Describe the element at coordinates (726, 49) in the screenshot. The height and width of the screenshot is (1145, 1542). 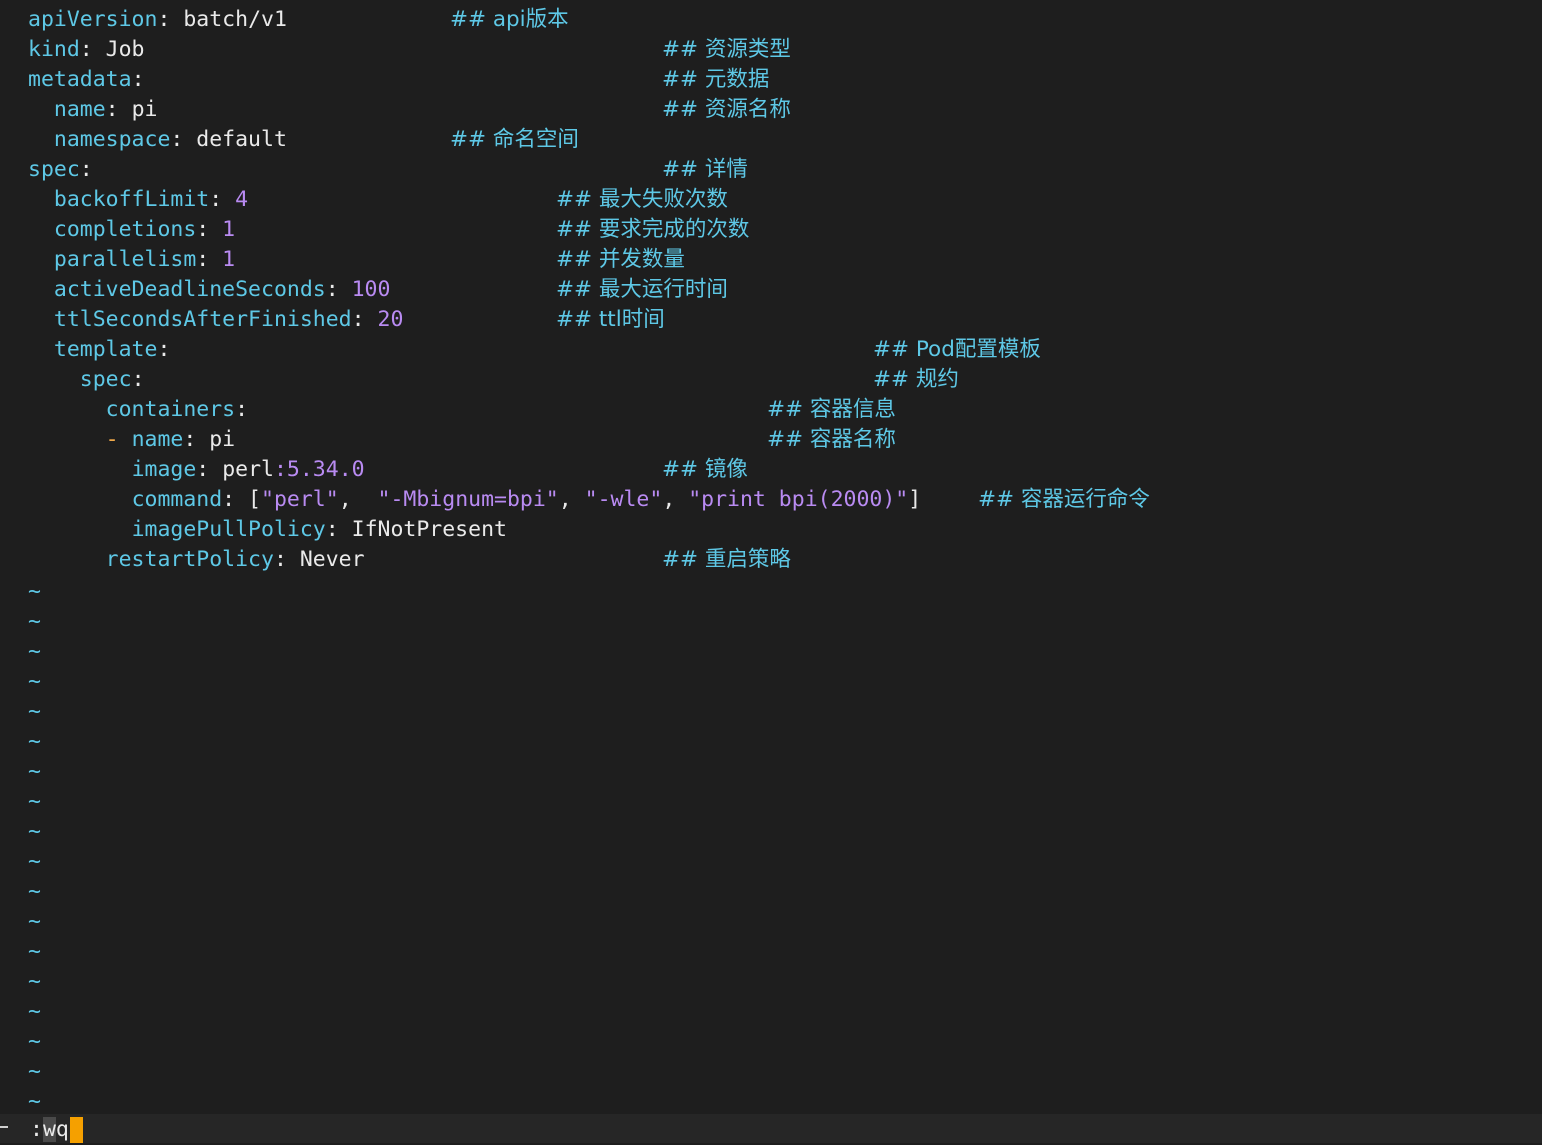
I see `code-comment: ## 资源类型` at that location.